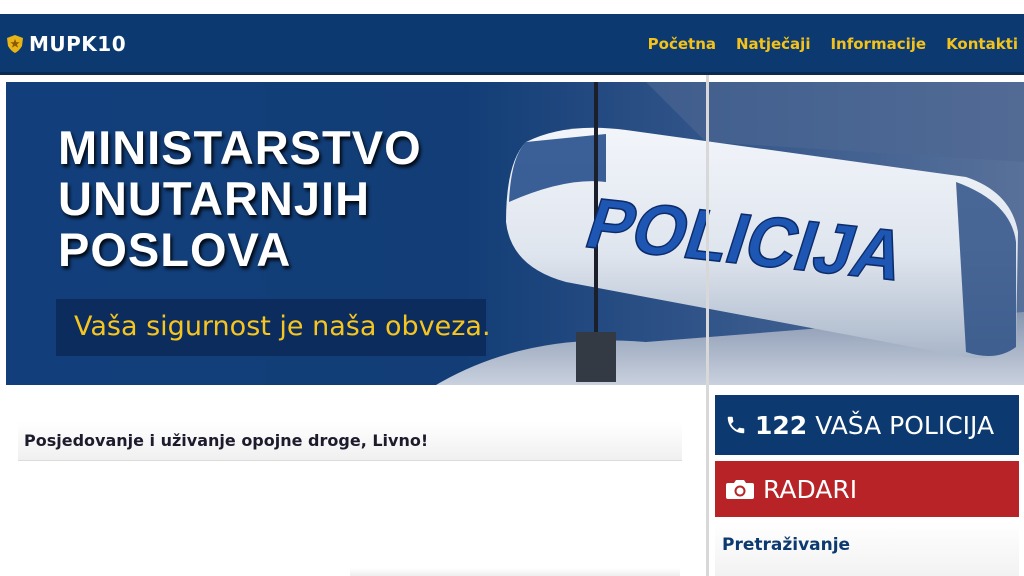  What do you see at coordinates (810, 489) in the screenshot?
I see `radar-label: RADARI` at bounding box center [810, 489].